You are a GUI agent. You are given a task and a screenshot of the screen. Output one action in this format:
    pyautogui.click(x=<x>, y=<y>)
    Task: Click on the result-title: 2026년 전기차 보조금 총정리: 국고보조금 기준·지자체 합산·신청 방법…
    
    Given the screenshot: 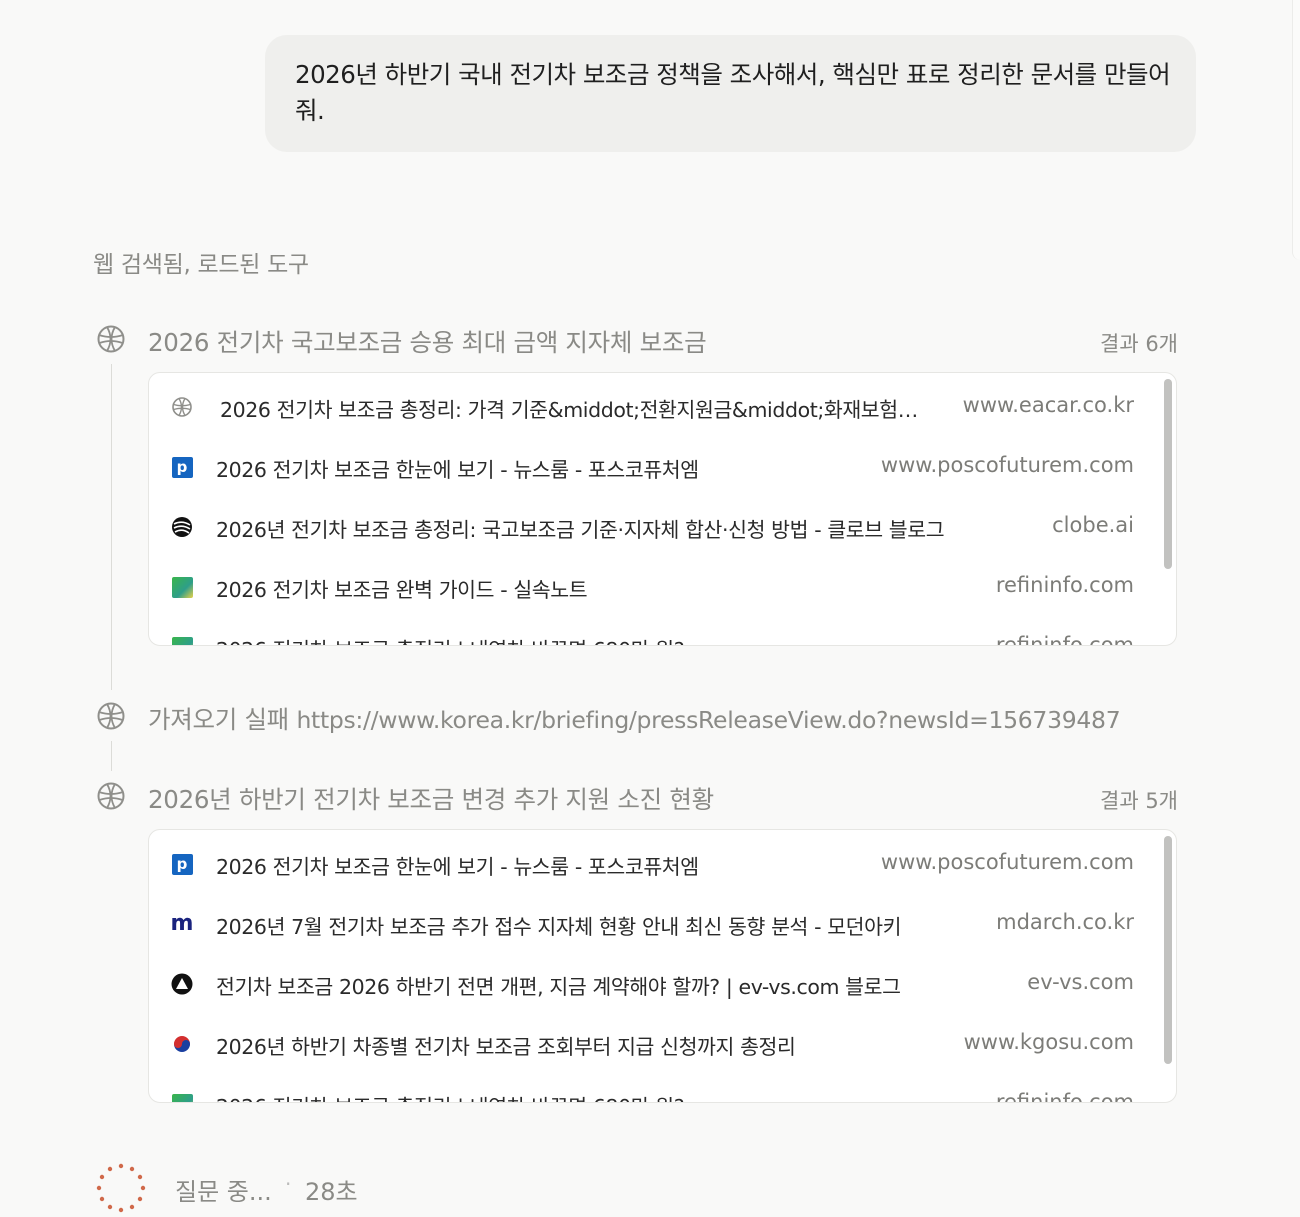 What is the action you would take?
    pyautogui.click(x=580, y=530)
    